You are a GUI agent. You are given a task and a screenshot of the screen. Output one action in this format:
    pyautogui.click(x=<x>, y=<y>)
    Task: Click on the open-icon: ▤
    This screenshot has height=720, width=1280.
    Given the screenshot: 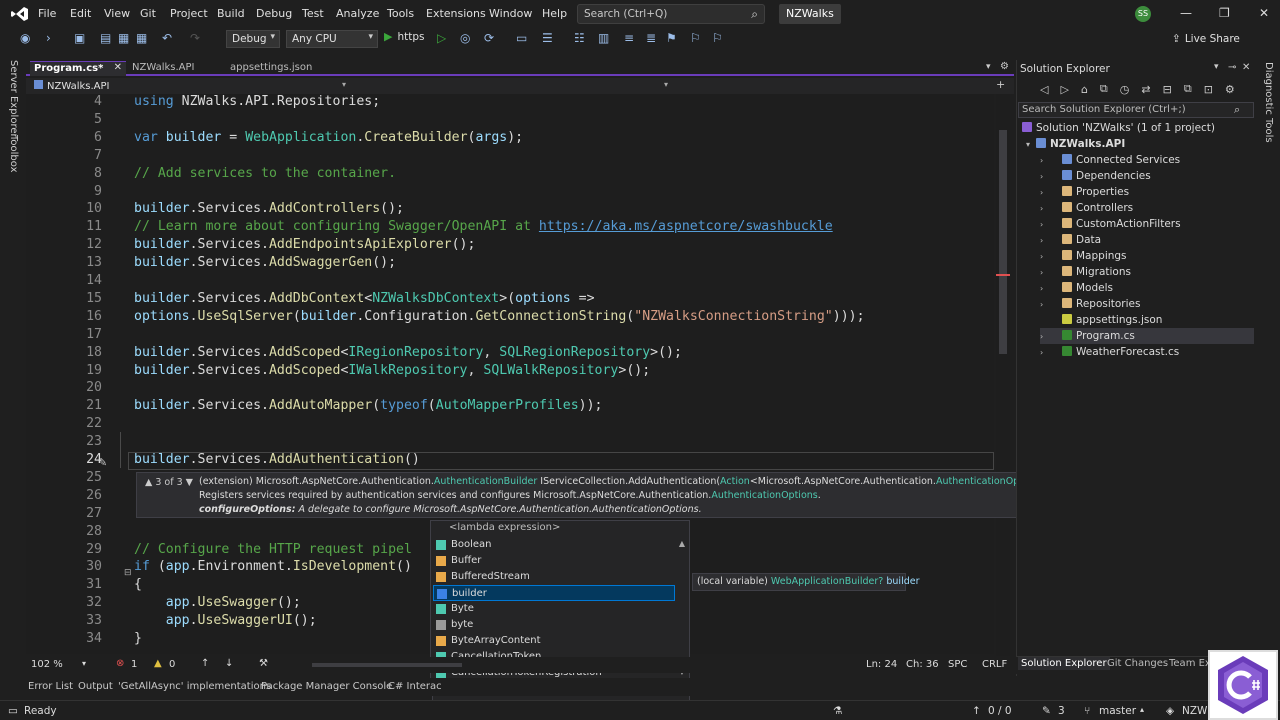 What is the action you would take?
    pyautogui.click(x=105, y=38)
    